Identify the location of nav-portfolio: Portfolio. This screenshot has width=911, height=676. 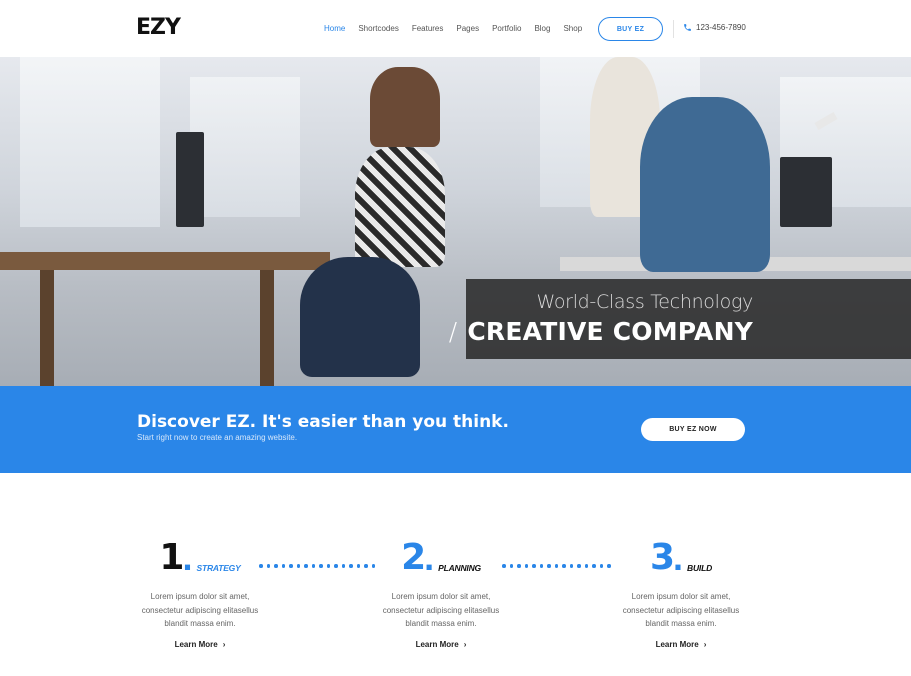
(506, 29).